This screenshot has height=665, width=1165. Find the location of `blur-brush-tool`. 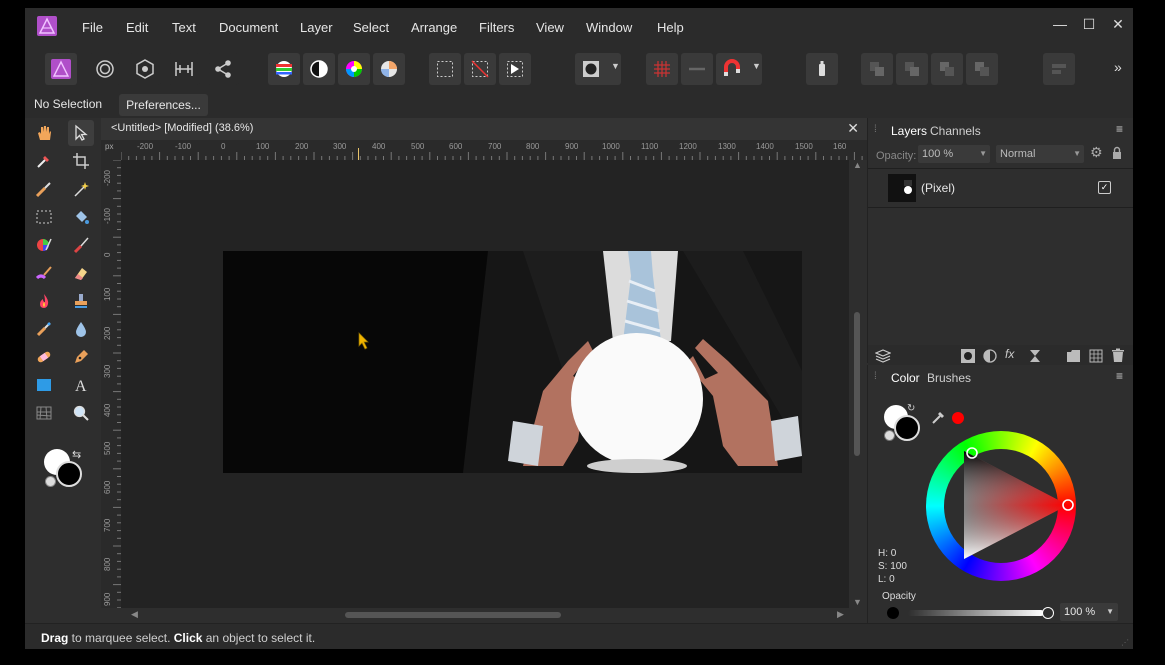

blur-brush-tool is located at coordinates (81, 329).